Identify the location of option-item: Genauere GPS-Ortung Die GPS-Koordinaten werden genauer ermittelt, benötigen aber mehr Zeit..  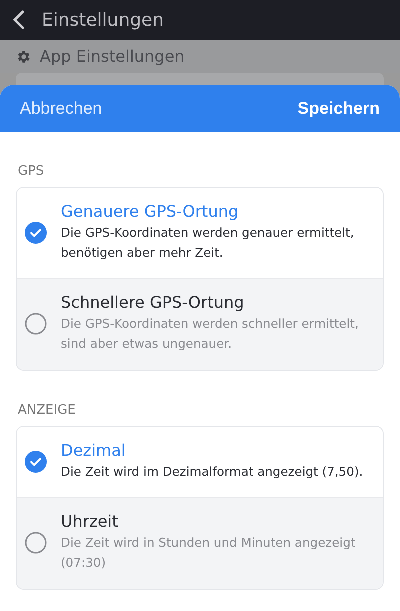
(200, 233).